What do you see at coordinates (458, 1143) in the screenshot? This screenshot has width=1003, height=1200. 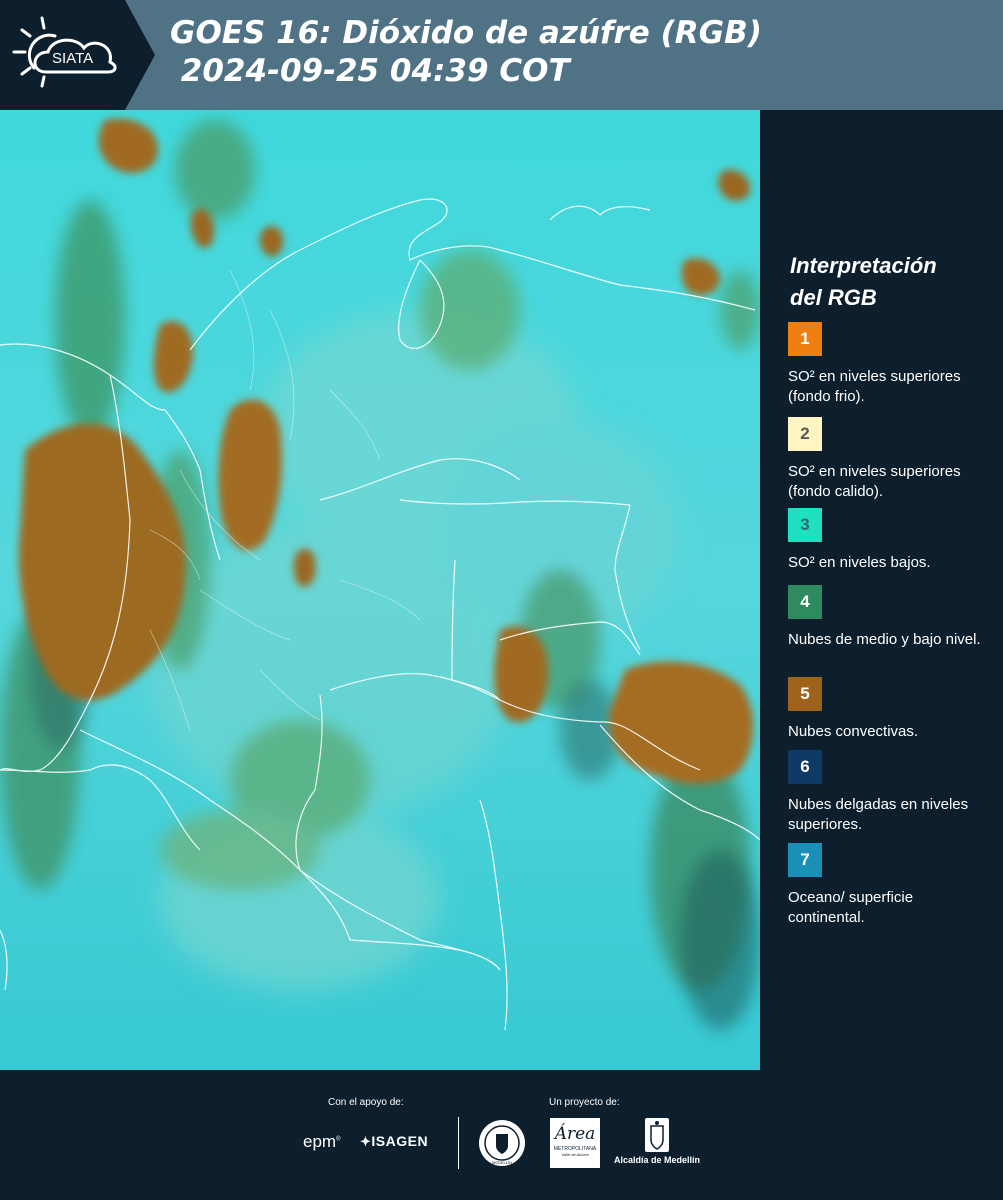 I see `footer-divider` at bounding box center [458, 1143].